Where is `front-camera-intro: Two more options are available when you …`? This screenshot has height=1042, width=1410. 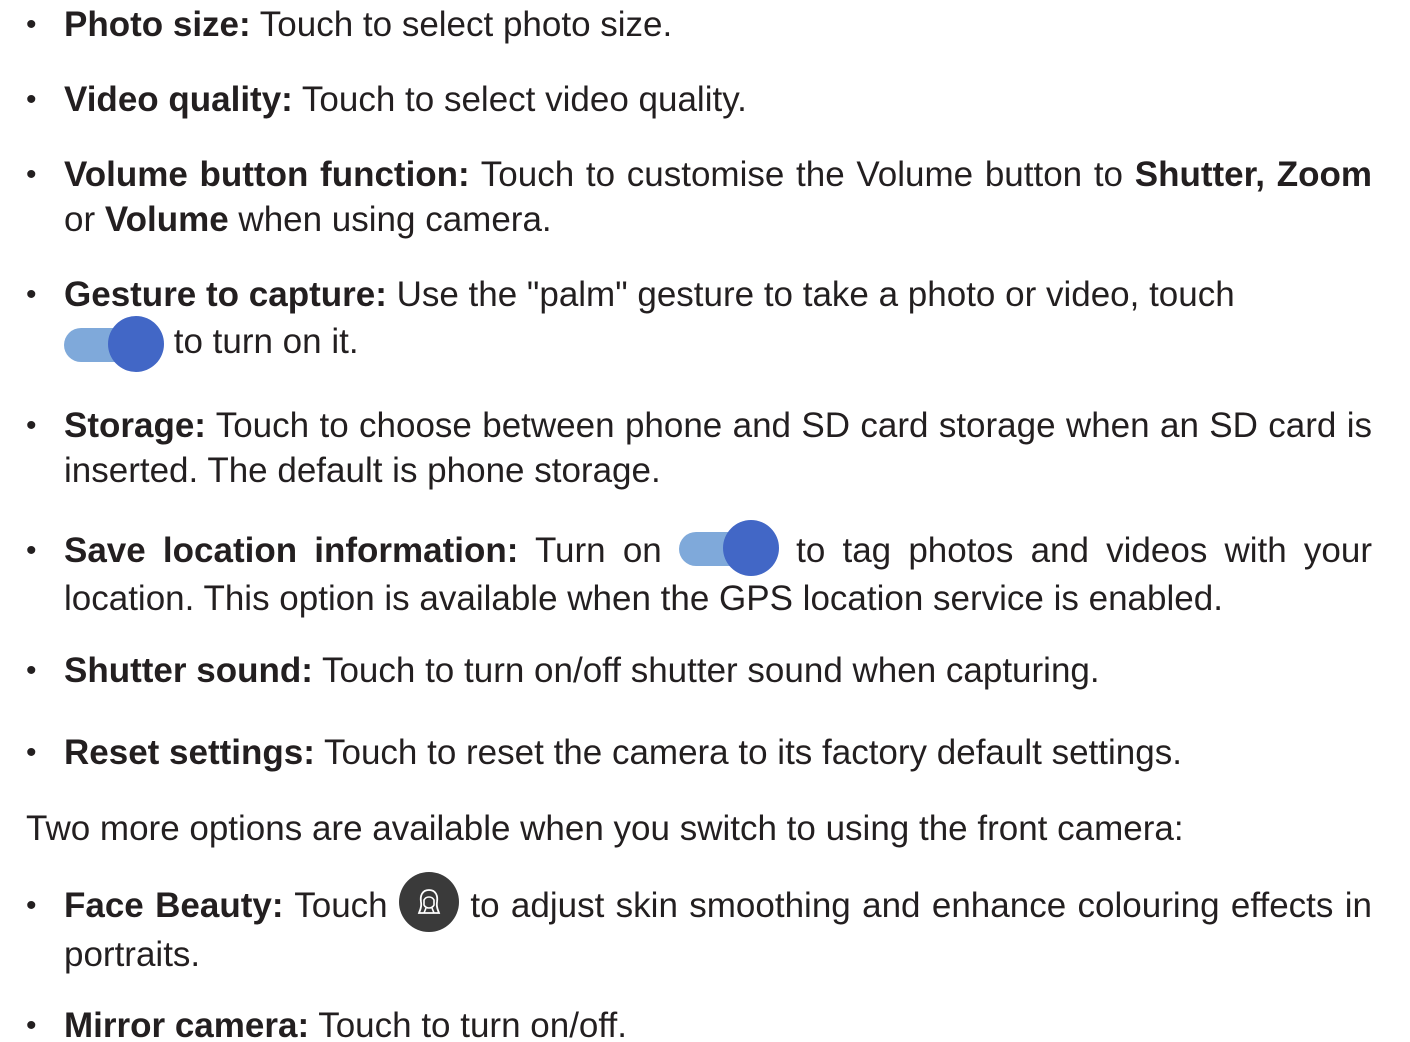 front-camera-intro: Two more options are available when you … is located at coordinates (605, 828).